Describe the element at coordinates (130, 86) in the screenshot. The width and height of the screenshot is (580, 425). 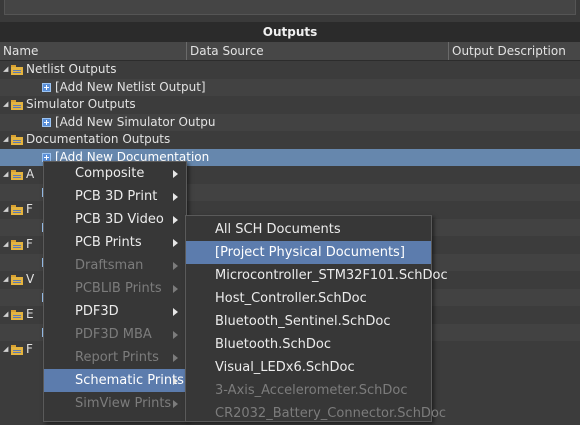
I see `add-output-label: [Add New Netlist Output]` at that location.